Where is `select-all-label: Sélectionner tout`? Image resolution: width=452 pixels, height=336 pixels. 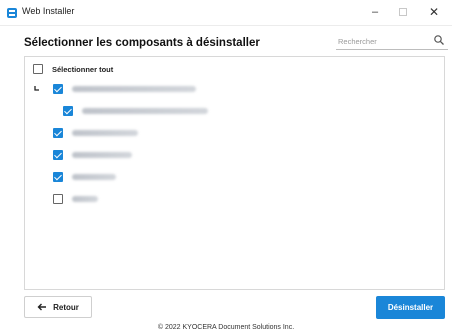
select-all-label: Sélectionner tout is located at coordinates (83, 69).